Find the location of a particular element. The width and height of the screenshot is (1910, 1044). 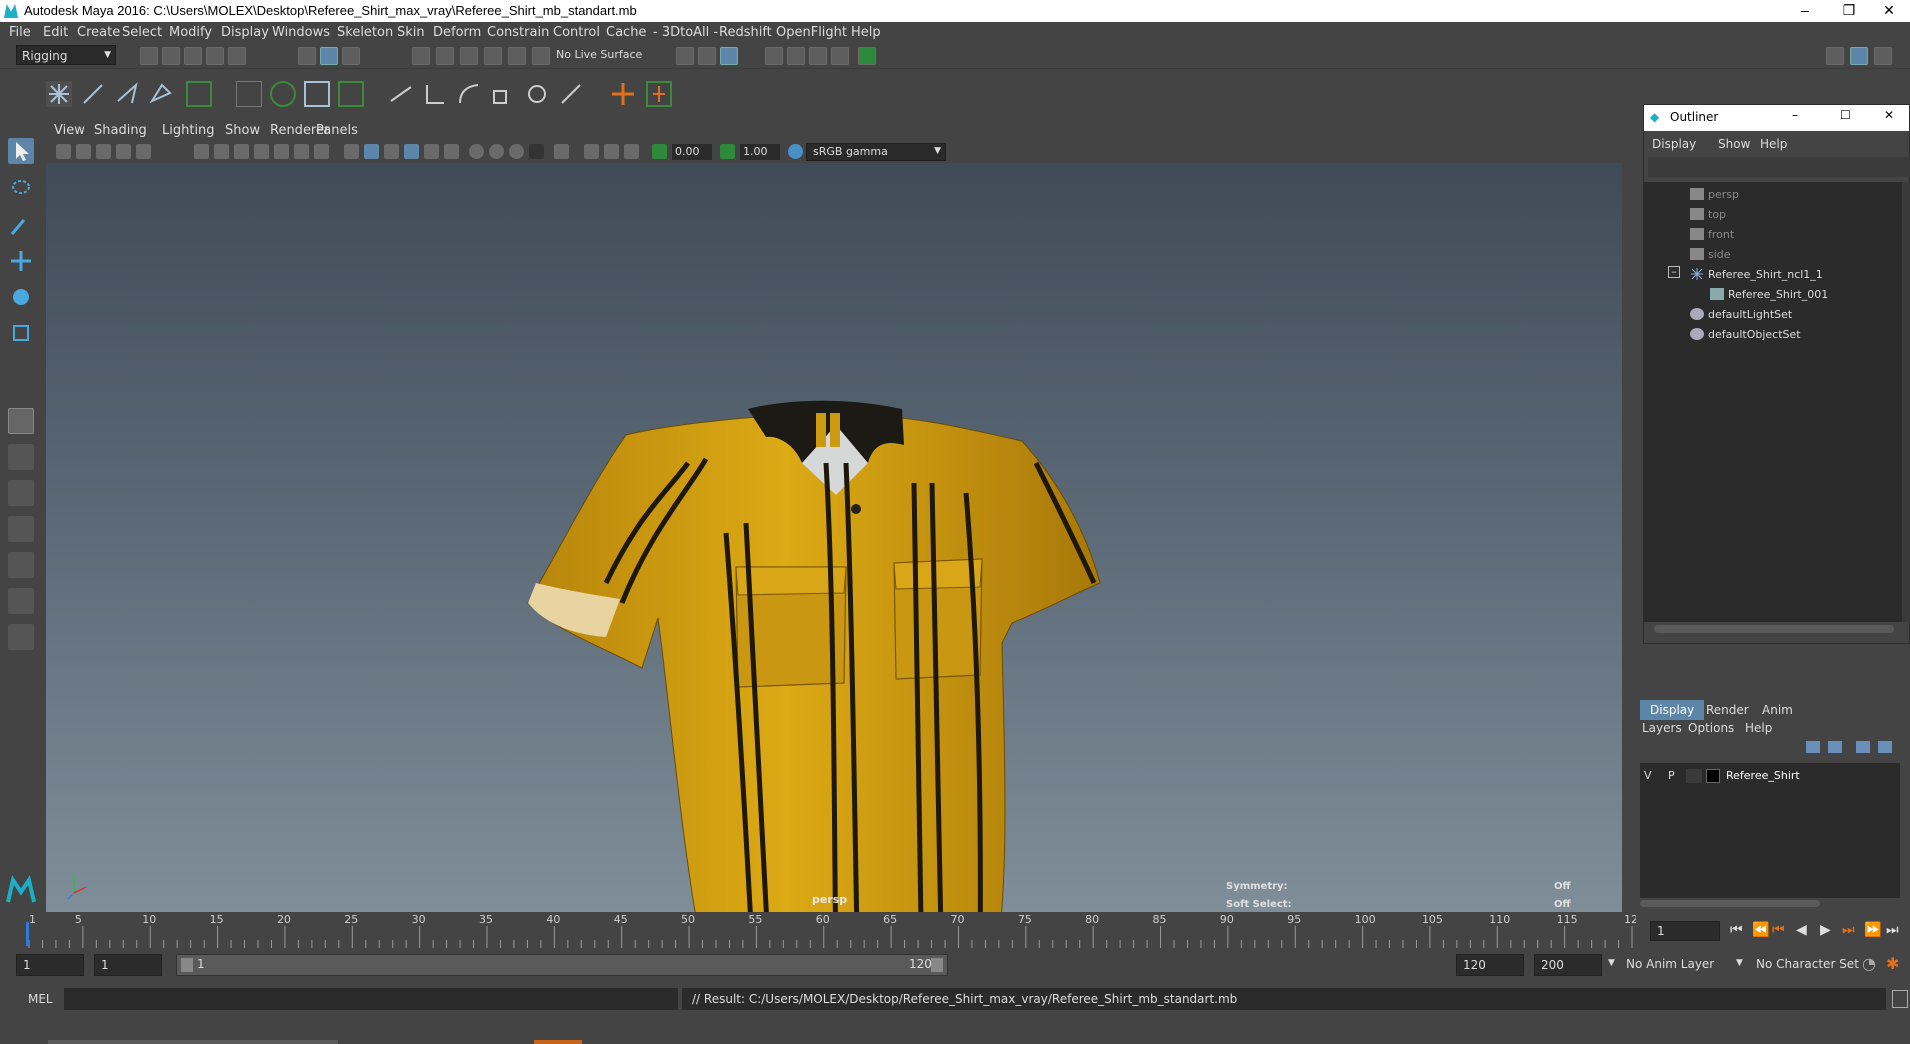

layer-menu-help: Help is located at coordinates (1758, 728).